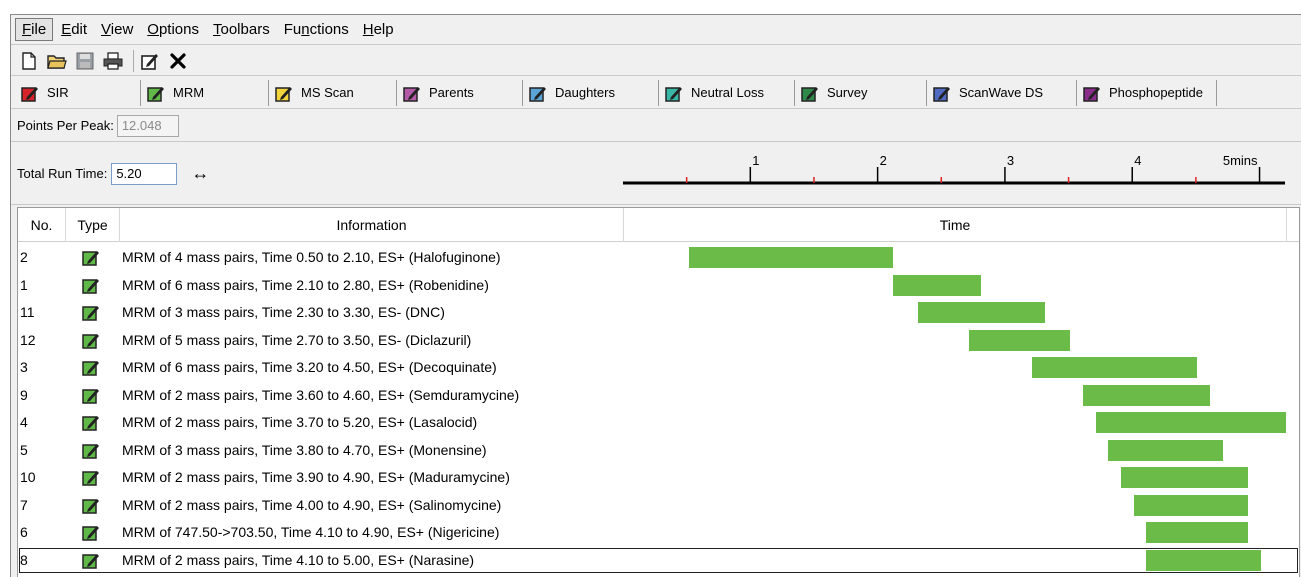 Image resolution: width=1301 pixels, height=577 pixels. Describe the element at coordinates (34, 29) in the screenshot. I see `menu-file: File` at that location.